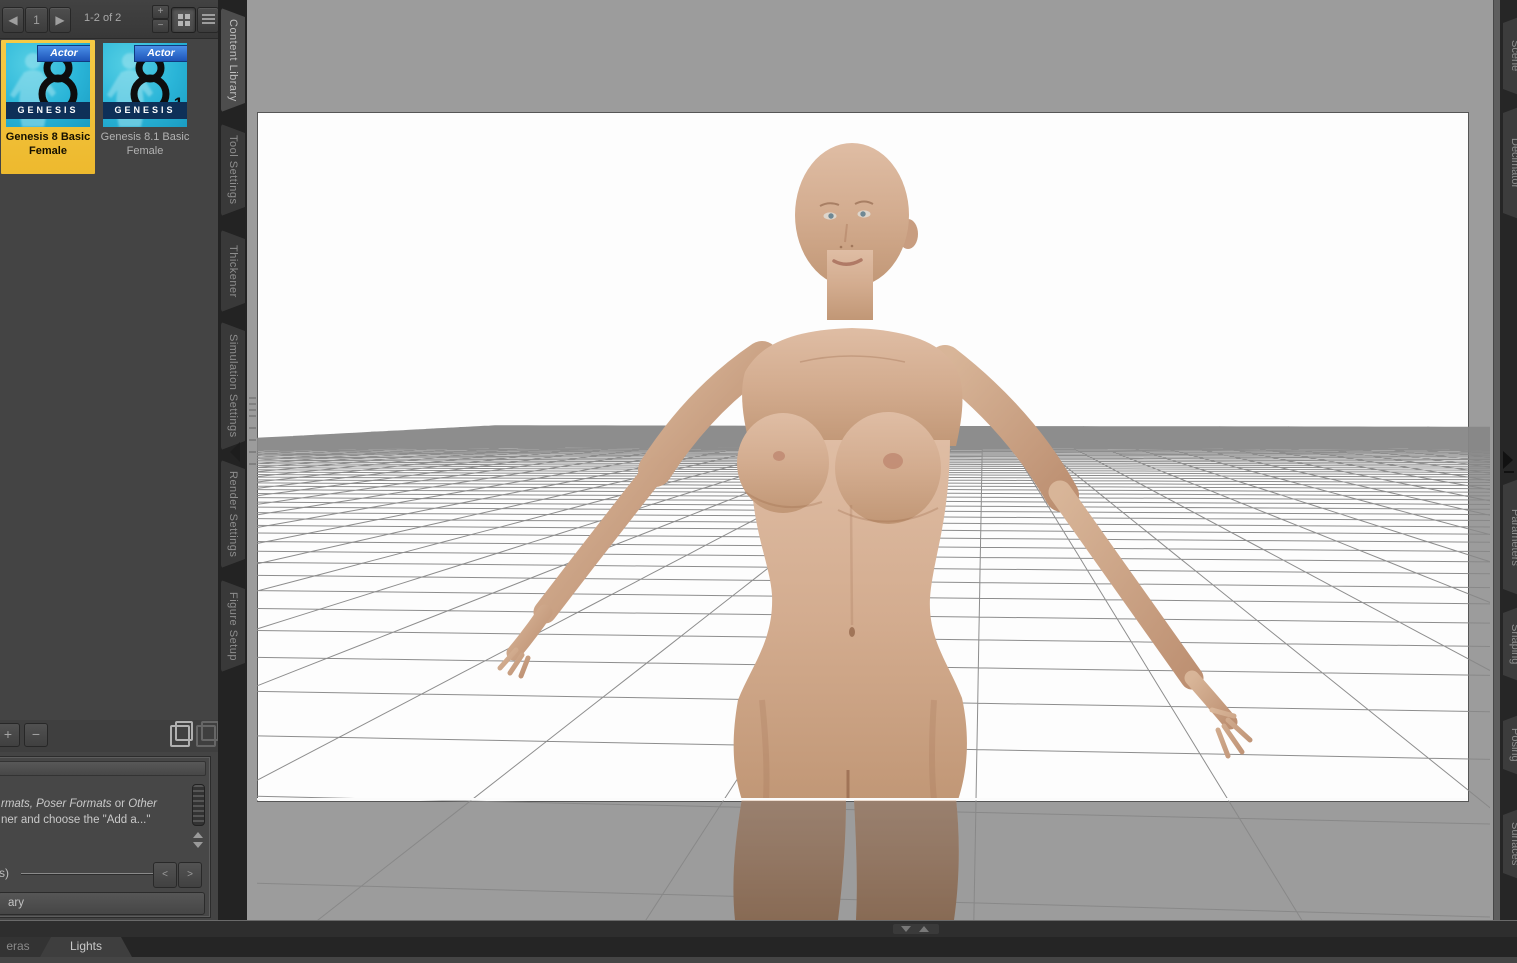 The height and width of the screenshot is (963, 1517). I want to click on right-pane-expand-icon, so click(1508, 461).